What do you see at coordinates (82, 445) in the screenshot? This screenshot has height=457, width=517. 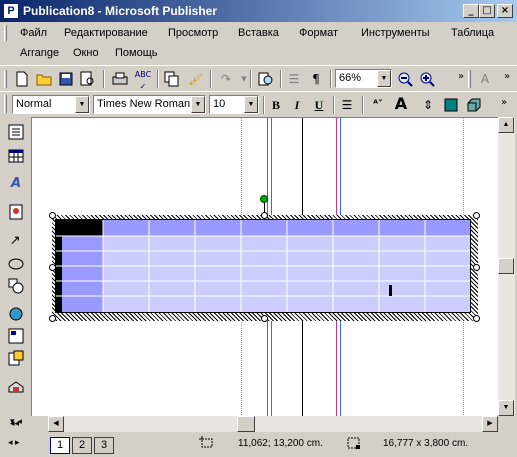 I see `page-tab-2: 2` at bounding box center [82, 445].